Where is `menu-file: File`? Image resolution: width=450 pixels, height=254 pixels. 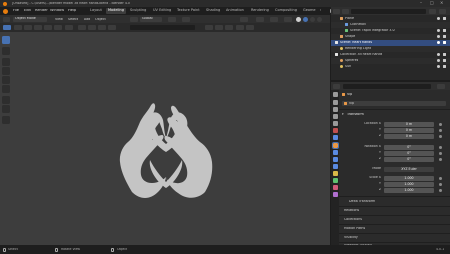
menu-file: File is located at coordinates (16, 11).